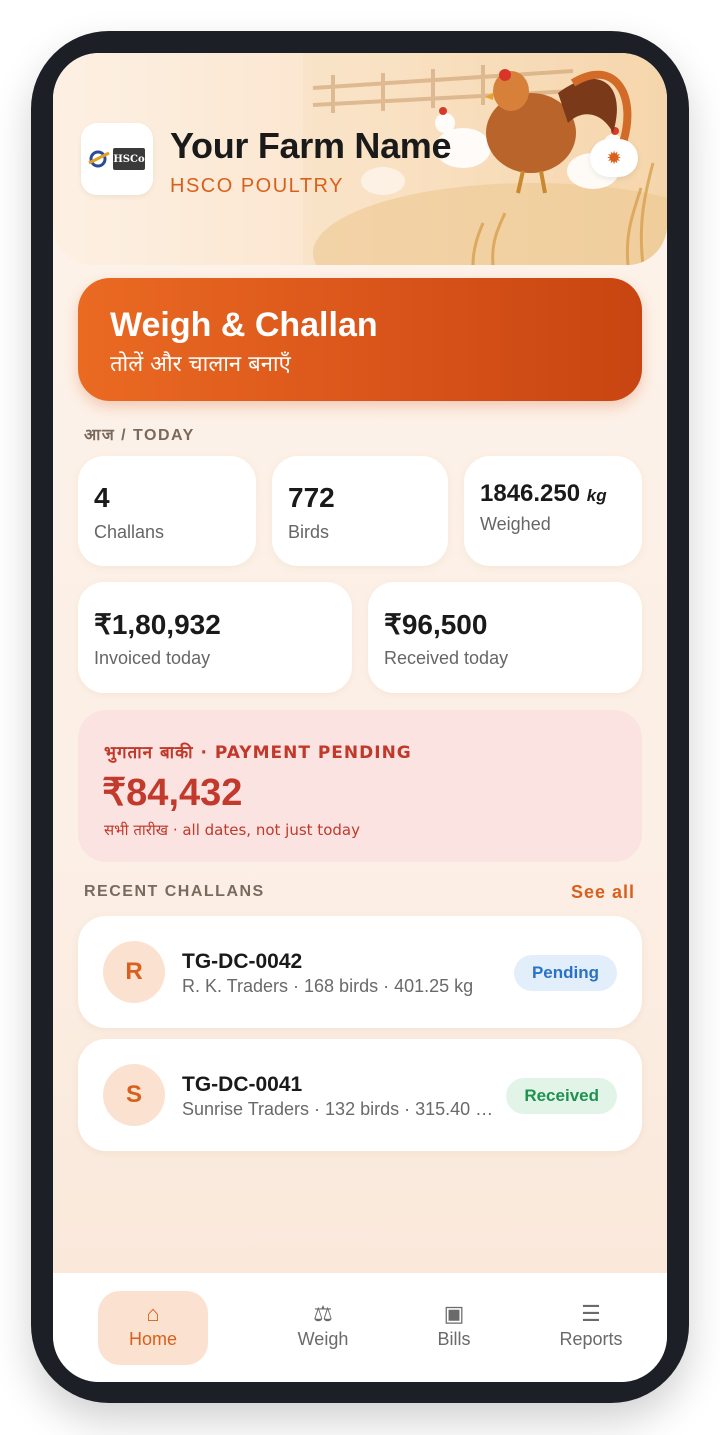  What do you see at coordinates (152, 1339) in the screenshot?
I see `nav-label: Home` at bounding box center [152, 1339].